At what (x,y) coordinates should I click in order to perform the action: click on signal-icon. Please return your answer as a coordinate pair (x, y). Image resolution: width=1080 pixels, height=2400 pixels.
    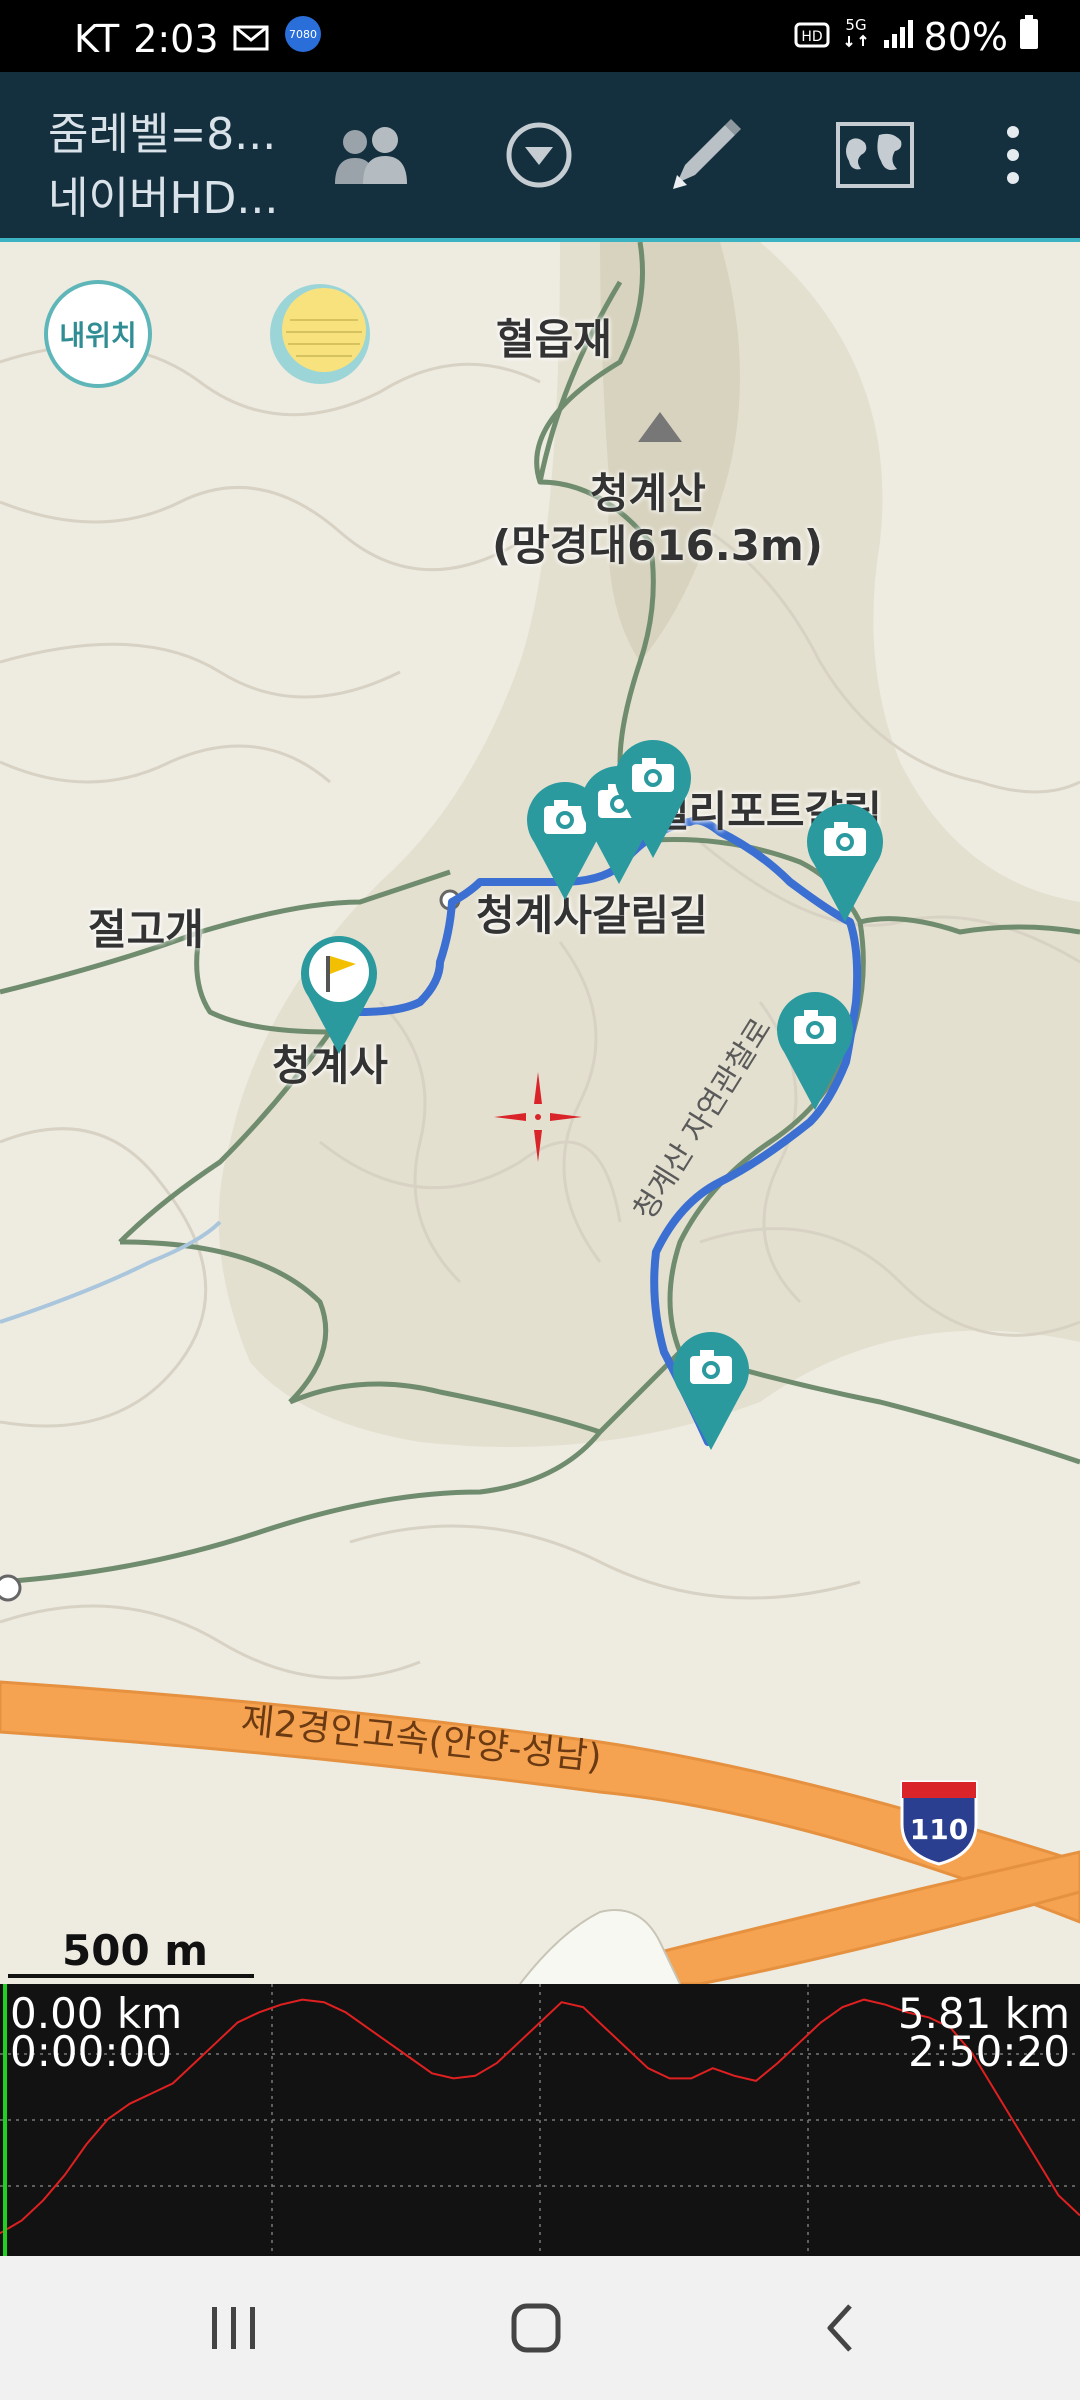
    Looking at the image, I should click on (898, 37).